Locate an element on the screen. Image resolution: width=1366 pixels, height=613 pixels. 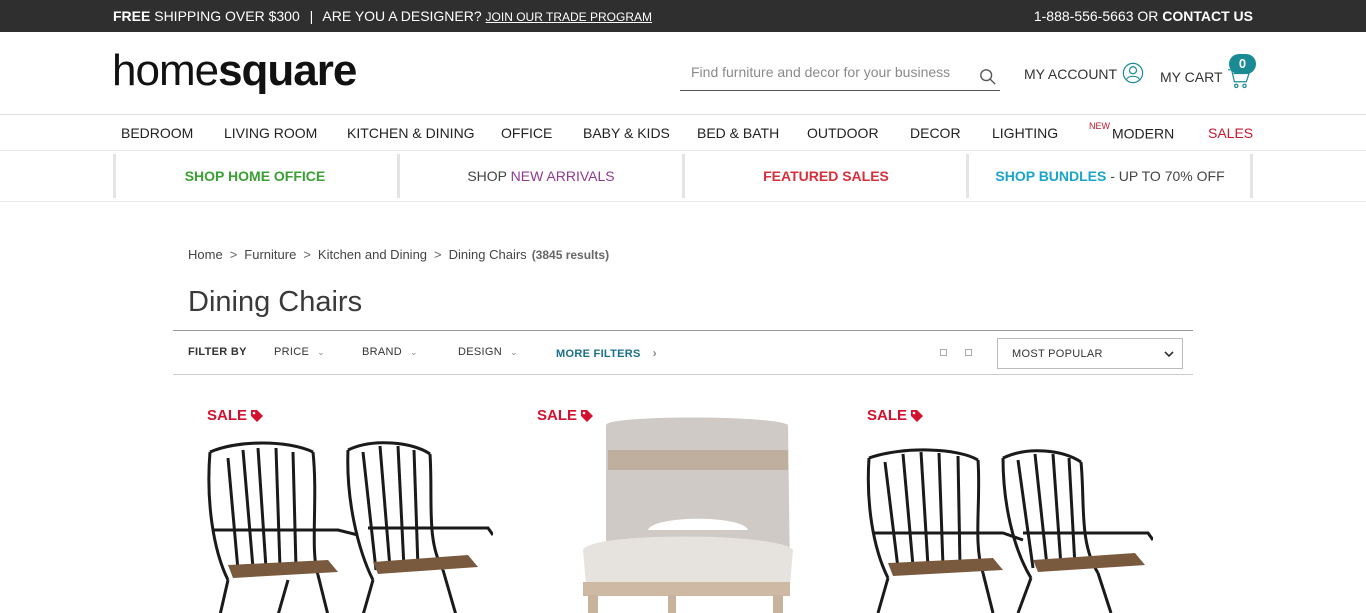
more-filters-button: MORE FILTERS › is located at coordinates (606, 353).